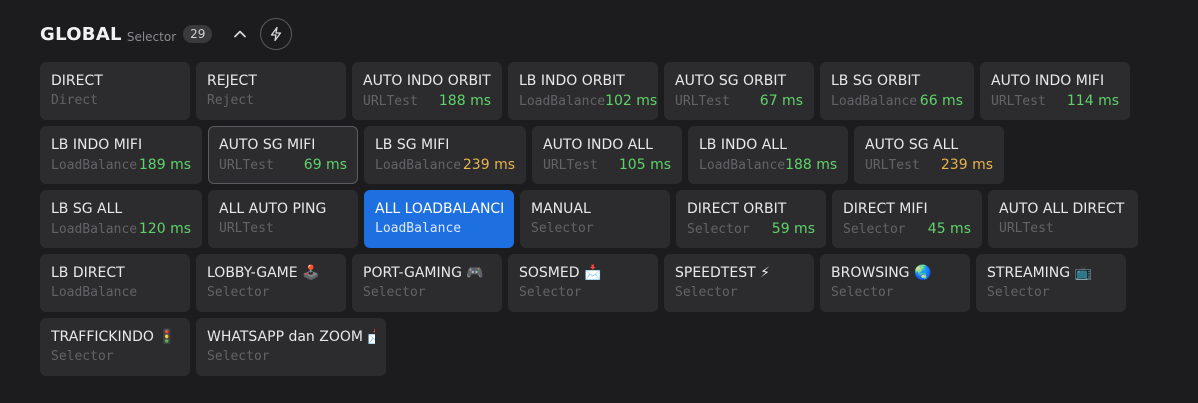 The height and width of the screenshot is (403, 1198). Describe the element at coordinates (781, 101) in the screenshot. I see `proxy-delay: 67 ms` at that location.